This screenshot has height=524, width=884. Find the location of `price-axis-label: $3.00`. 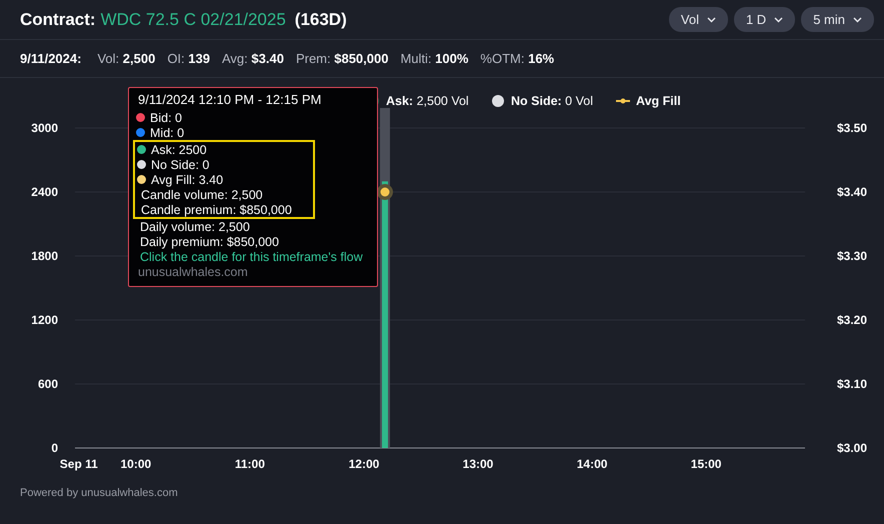

price-axis-label: $3.00 is located at coordinates (851, 448).